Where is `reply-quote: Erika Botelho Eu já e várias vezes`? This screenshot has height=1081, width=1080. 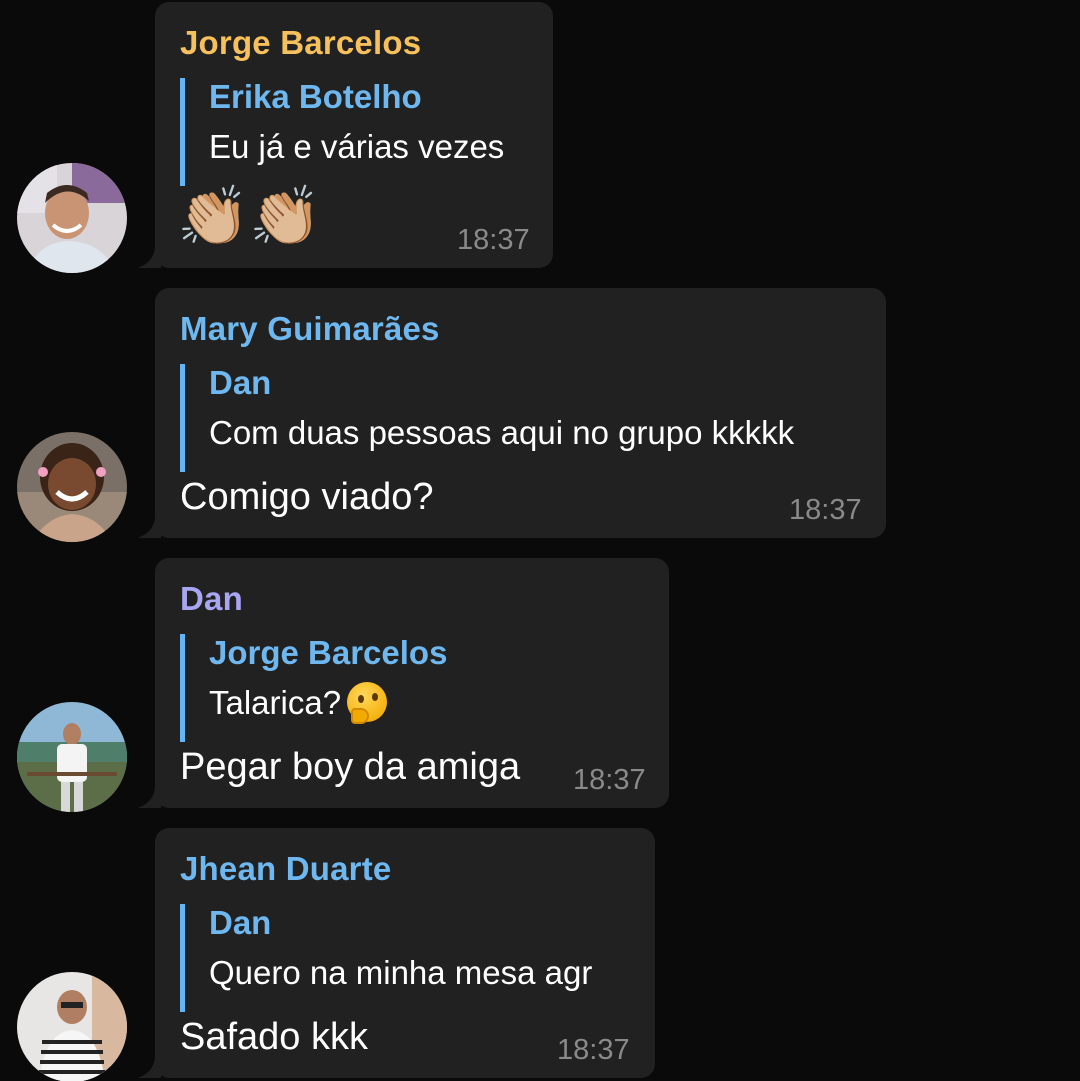
reply-quote: Erika Botelho Eu já e várias vezes is located at coordinates (342, 132).